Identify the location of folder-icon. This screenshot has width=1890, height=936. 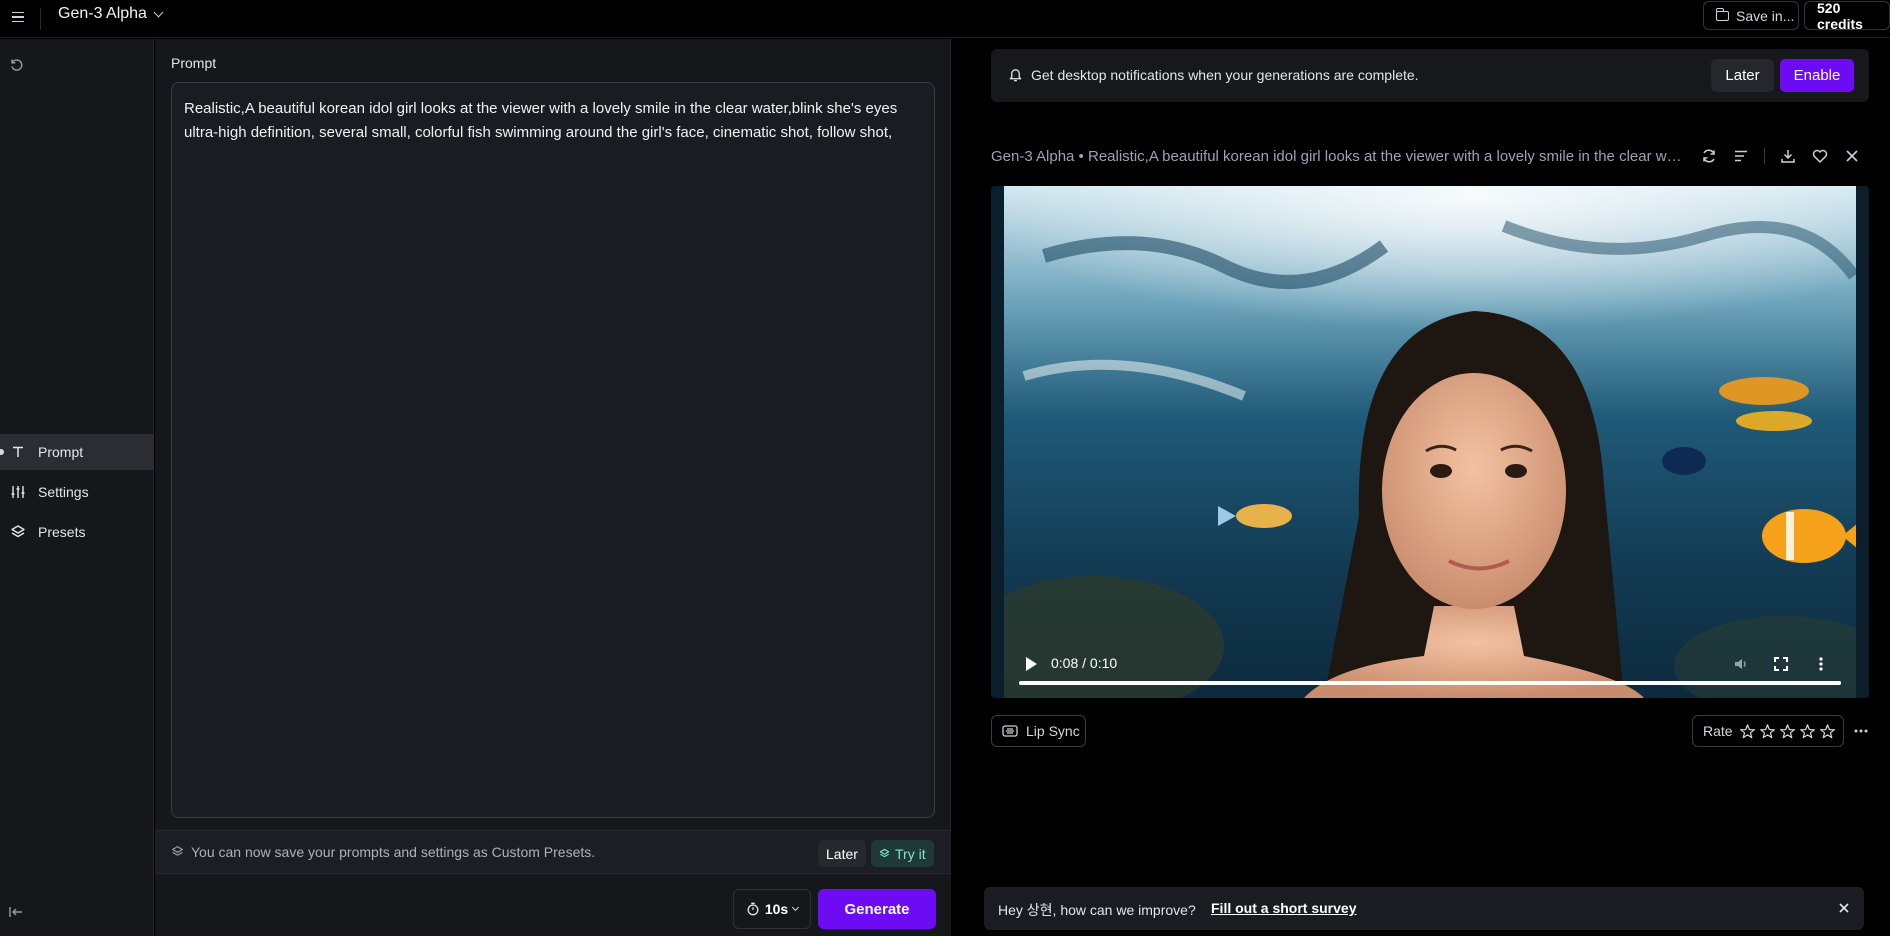
(1722, 14).